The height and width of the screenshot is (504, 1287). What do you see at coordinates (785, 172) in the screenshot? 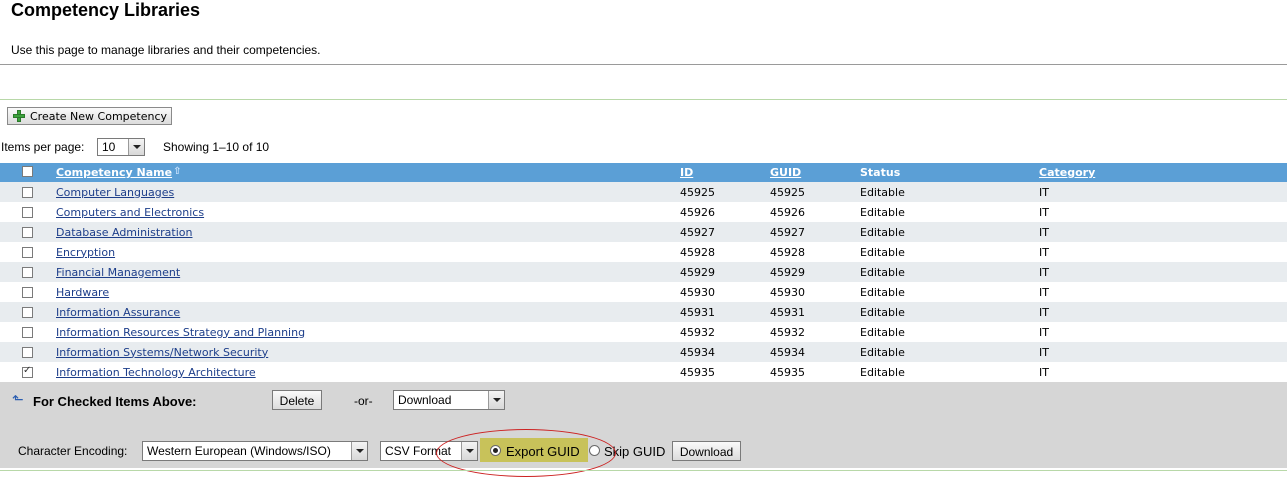
I see `sort-by-guid-link: GUID` at bounding box center [785, 172].